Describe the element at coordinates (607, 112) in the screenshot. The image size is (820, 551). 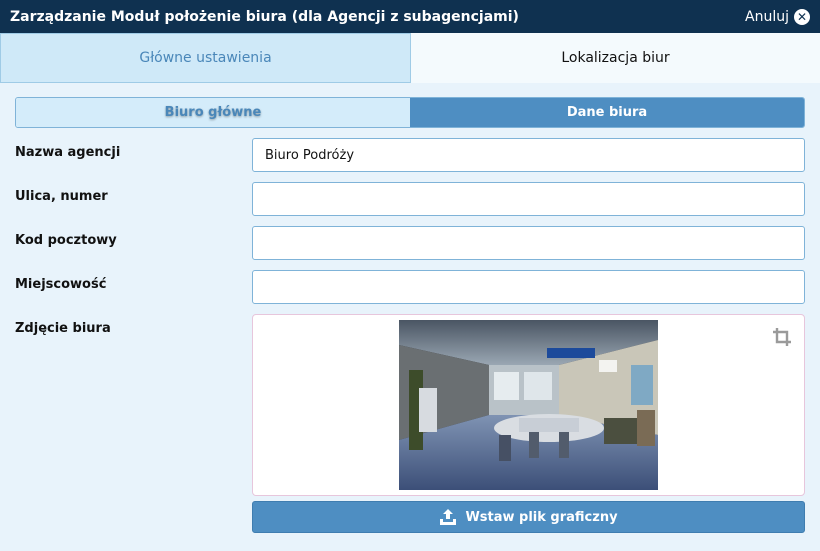
I see `subtab-office-data: Dane biura` at that location.